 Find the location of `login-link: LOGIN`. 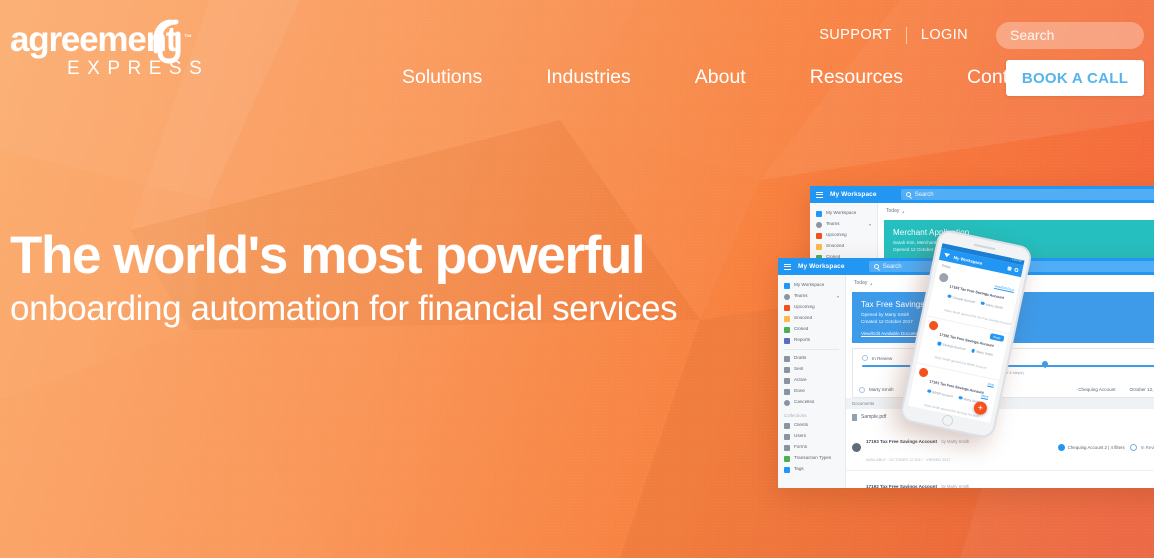

login-link: LOGIN is located at coordinates (944, 35).